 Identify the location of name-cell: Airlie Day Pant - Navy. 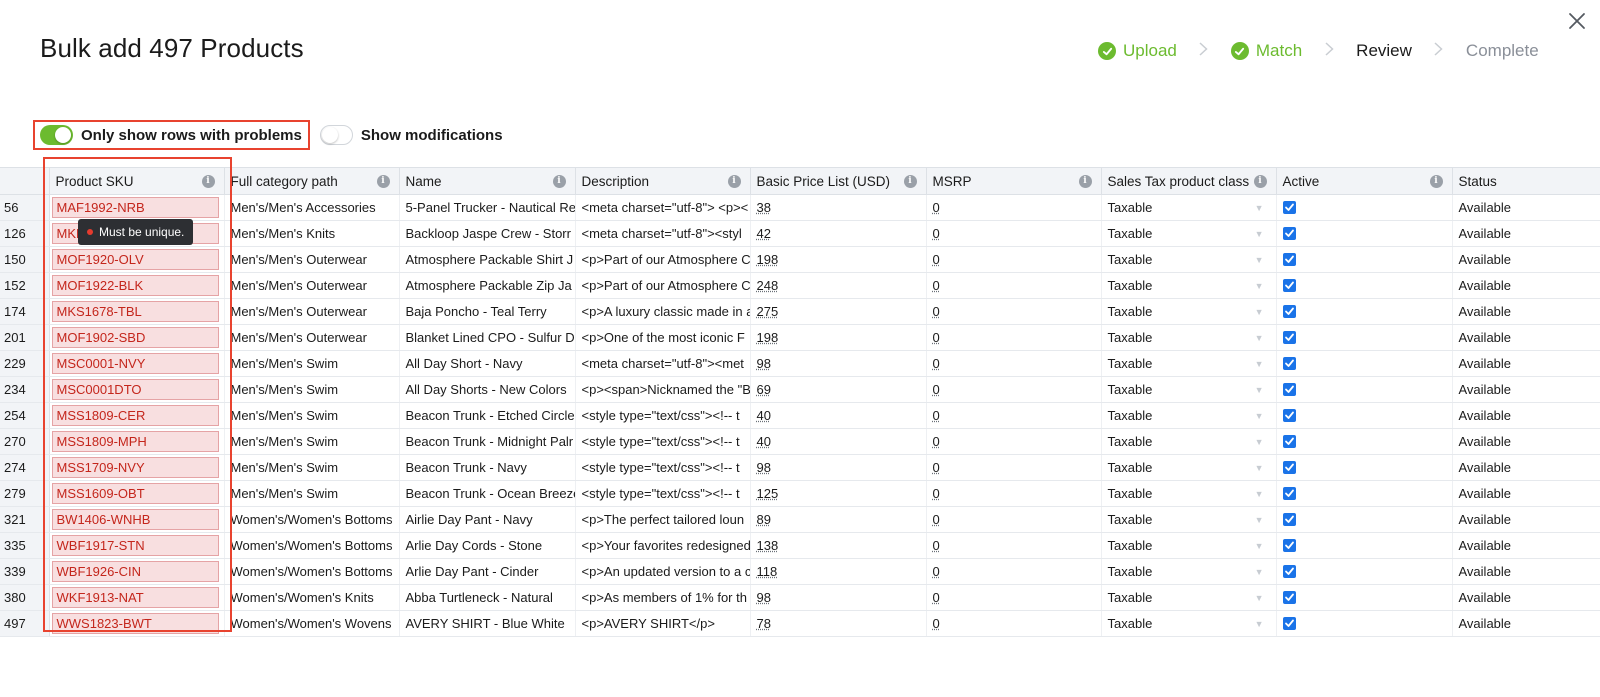
(487, 519).